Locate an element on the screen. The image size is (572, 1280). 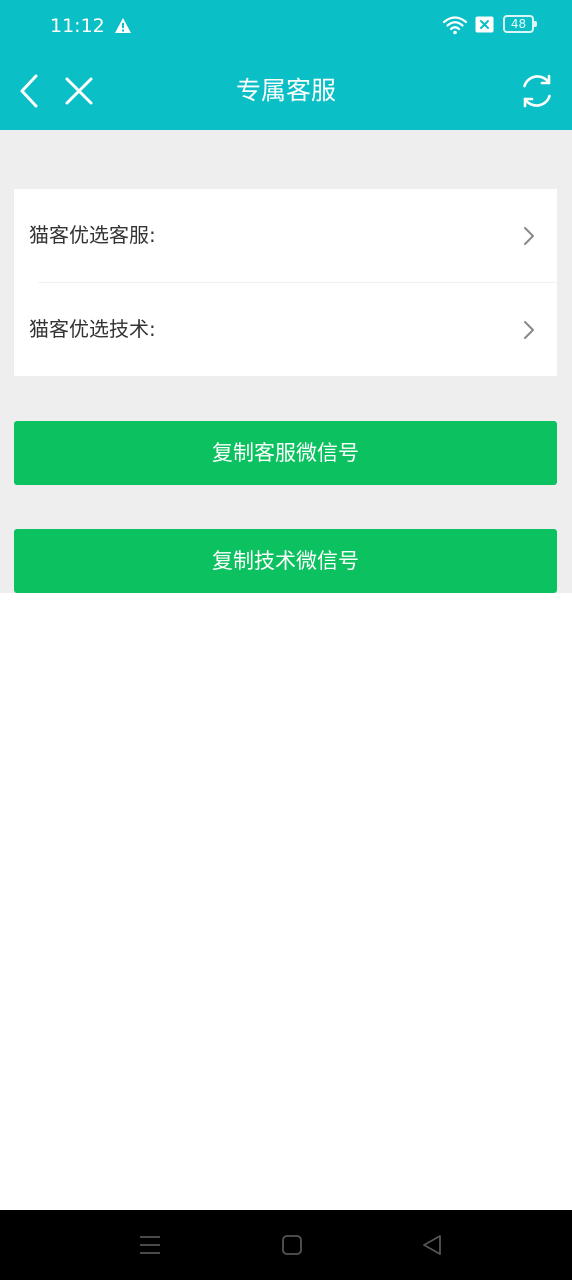
alert-icon is located at coordinates (123, 25).